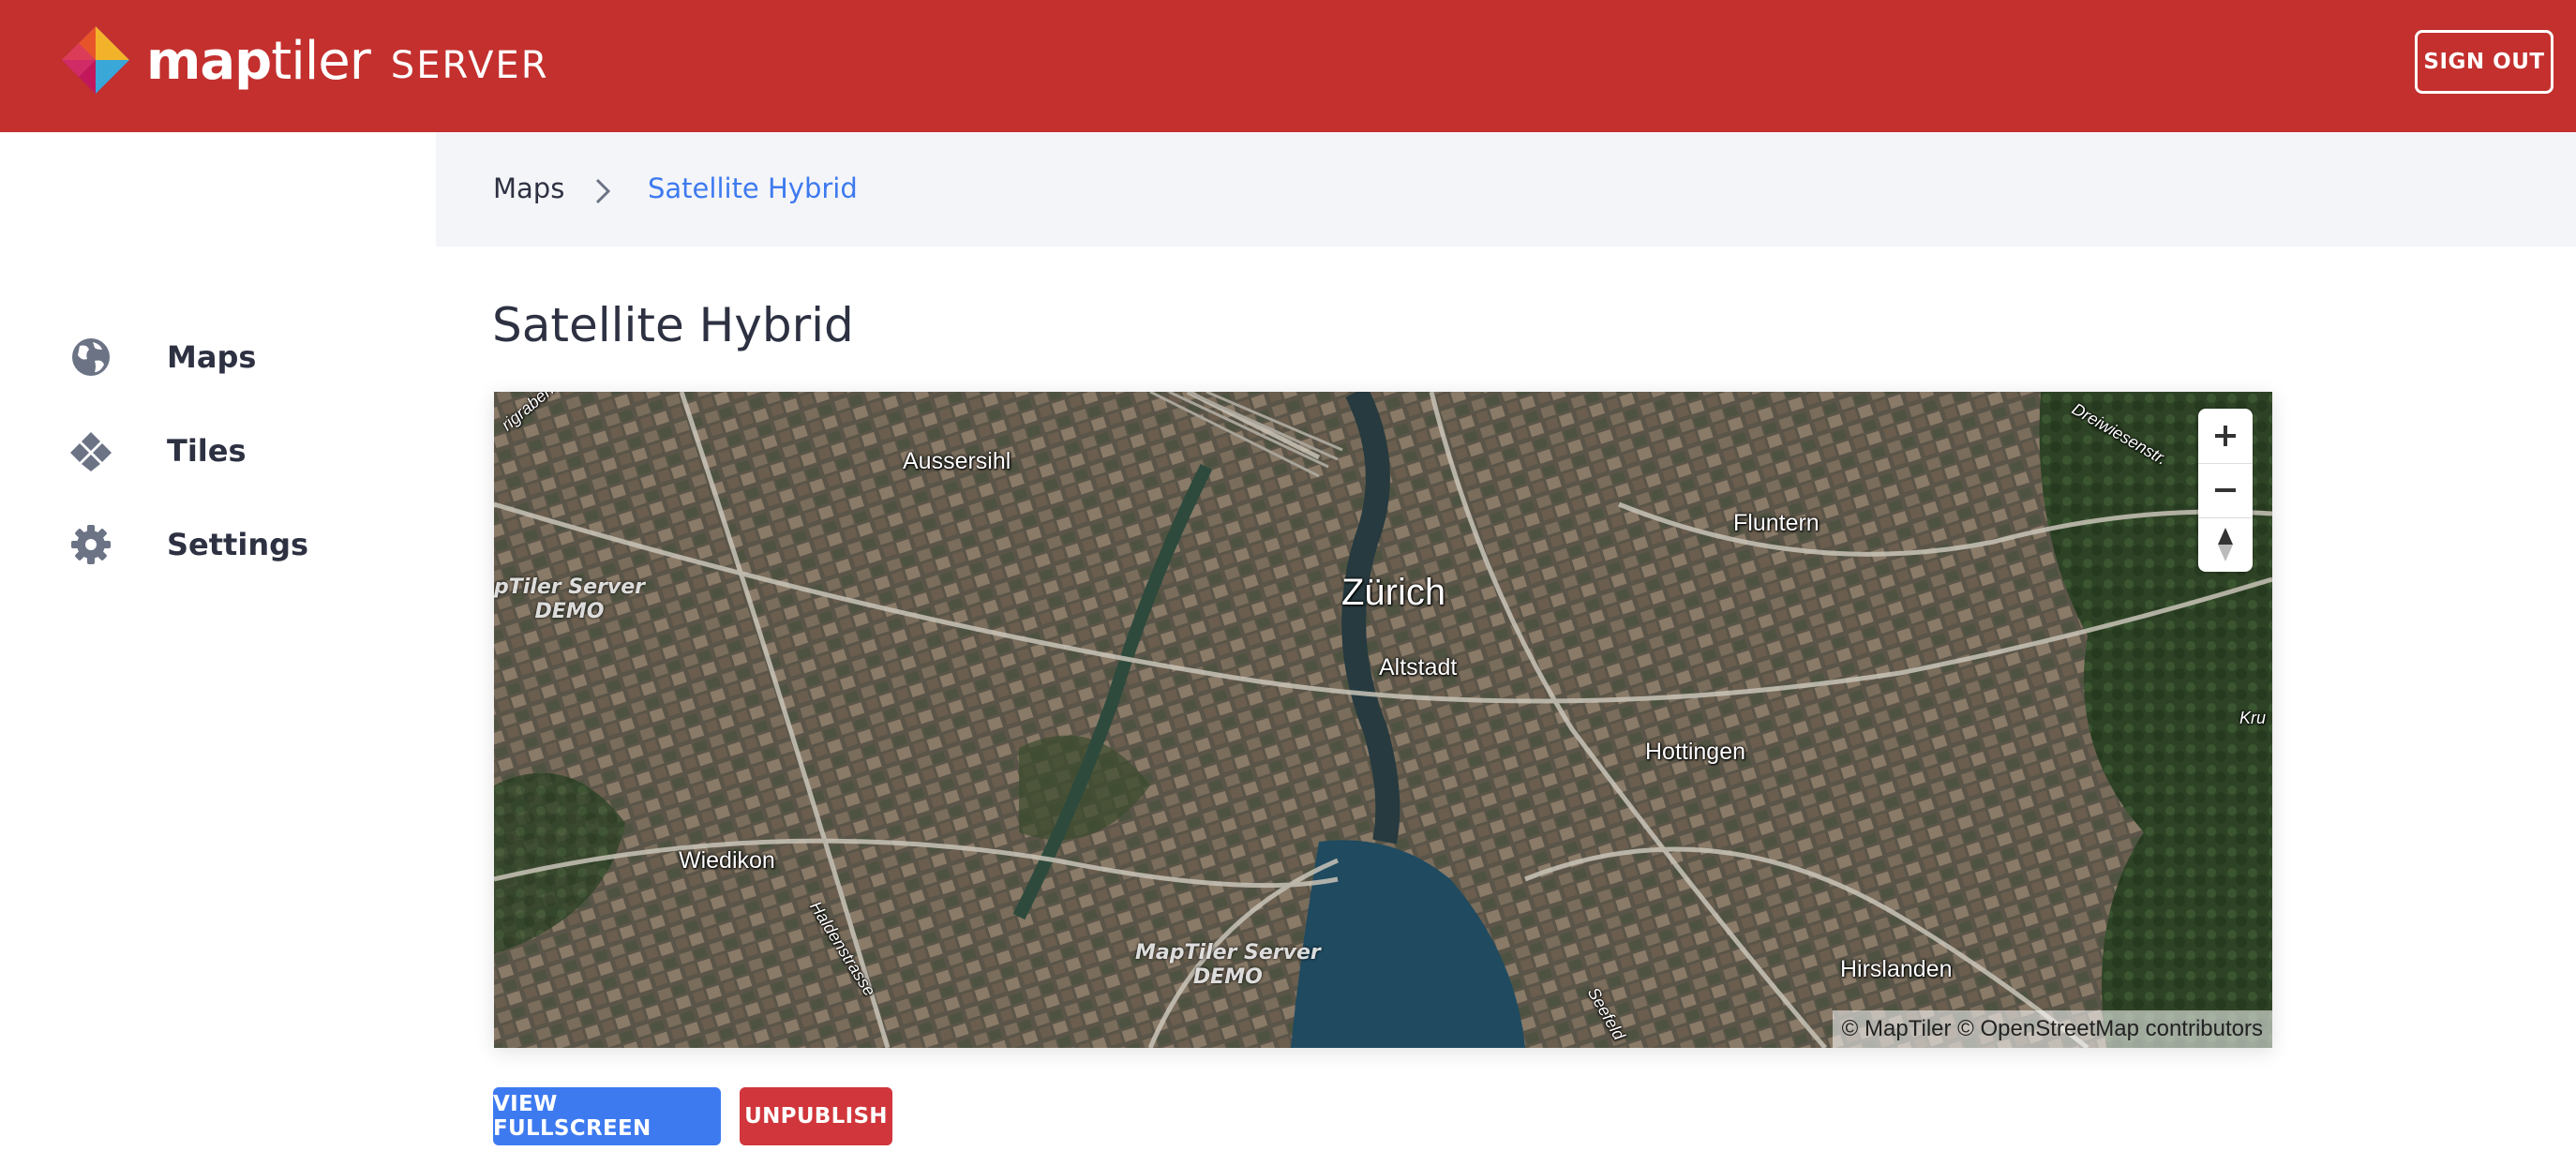  Describe the element at coordinates (90, 544) in the screenshot. I see `gear-icon` at that location.